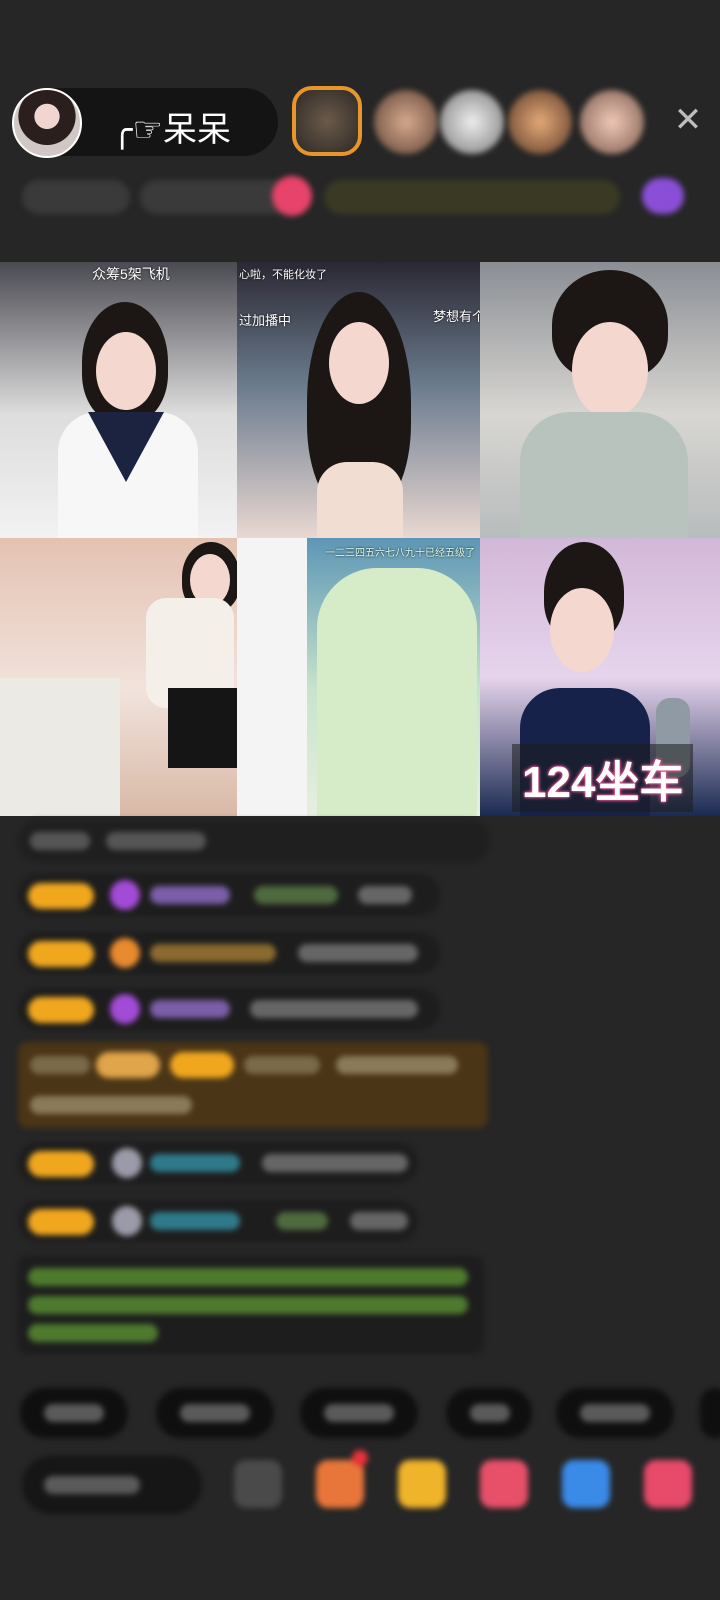 The width and height of the screenshot is (720, 1600). I want to click on host-info-pill: ╭☞呆呆, so click(145, 123).